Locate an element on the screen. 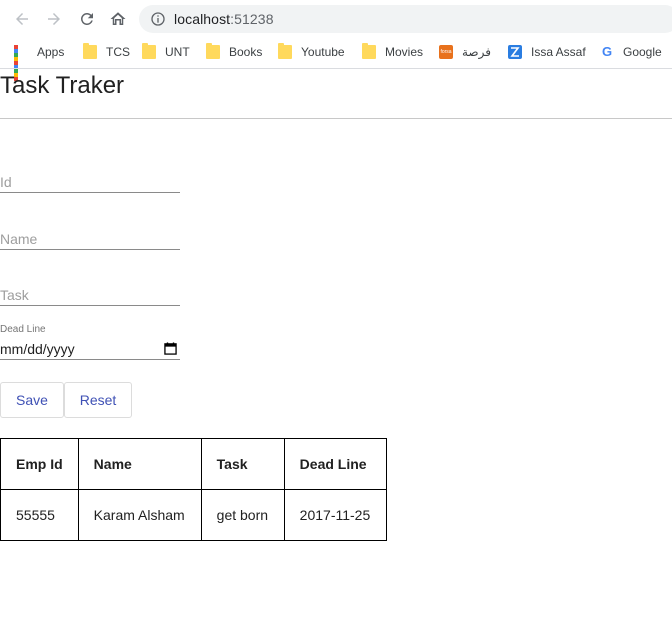 The width and height of the screenshot is (672, 635). arrow-left-icon is located at coordinates (22, 19).